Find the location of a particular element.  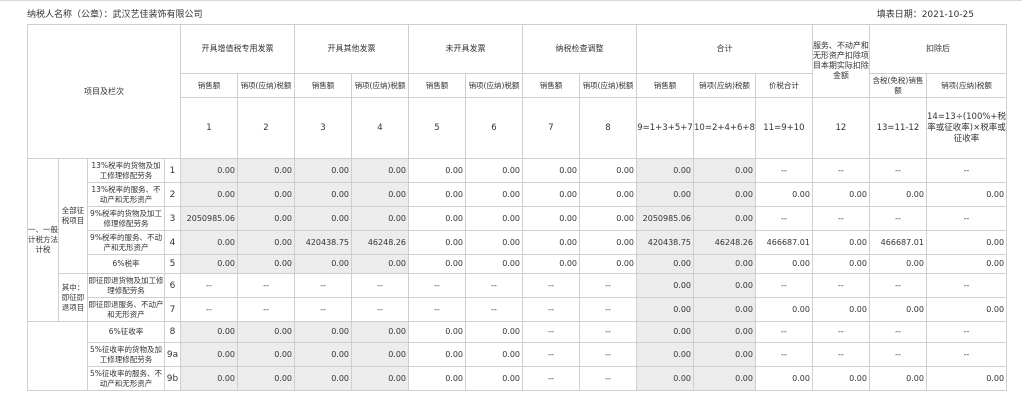

group-header: 扣除后 is located at coordinates (938, 49).